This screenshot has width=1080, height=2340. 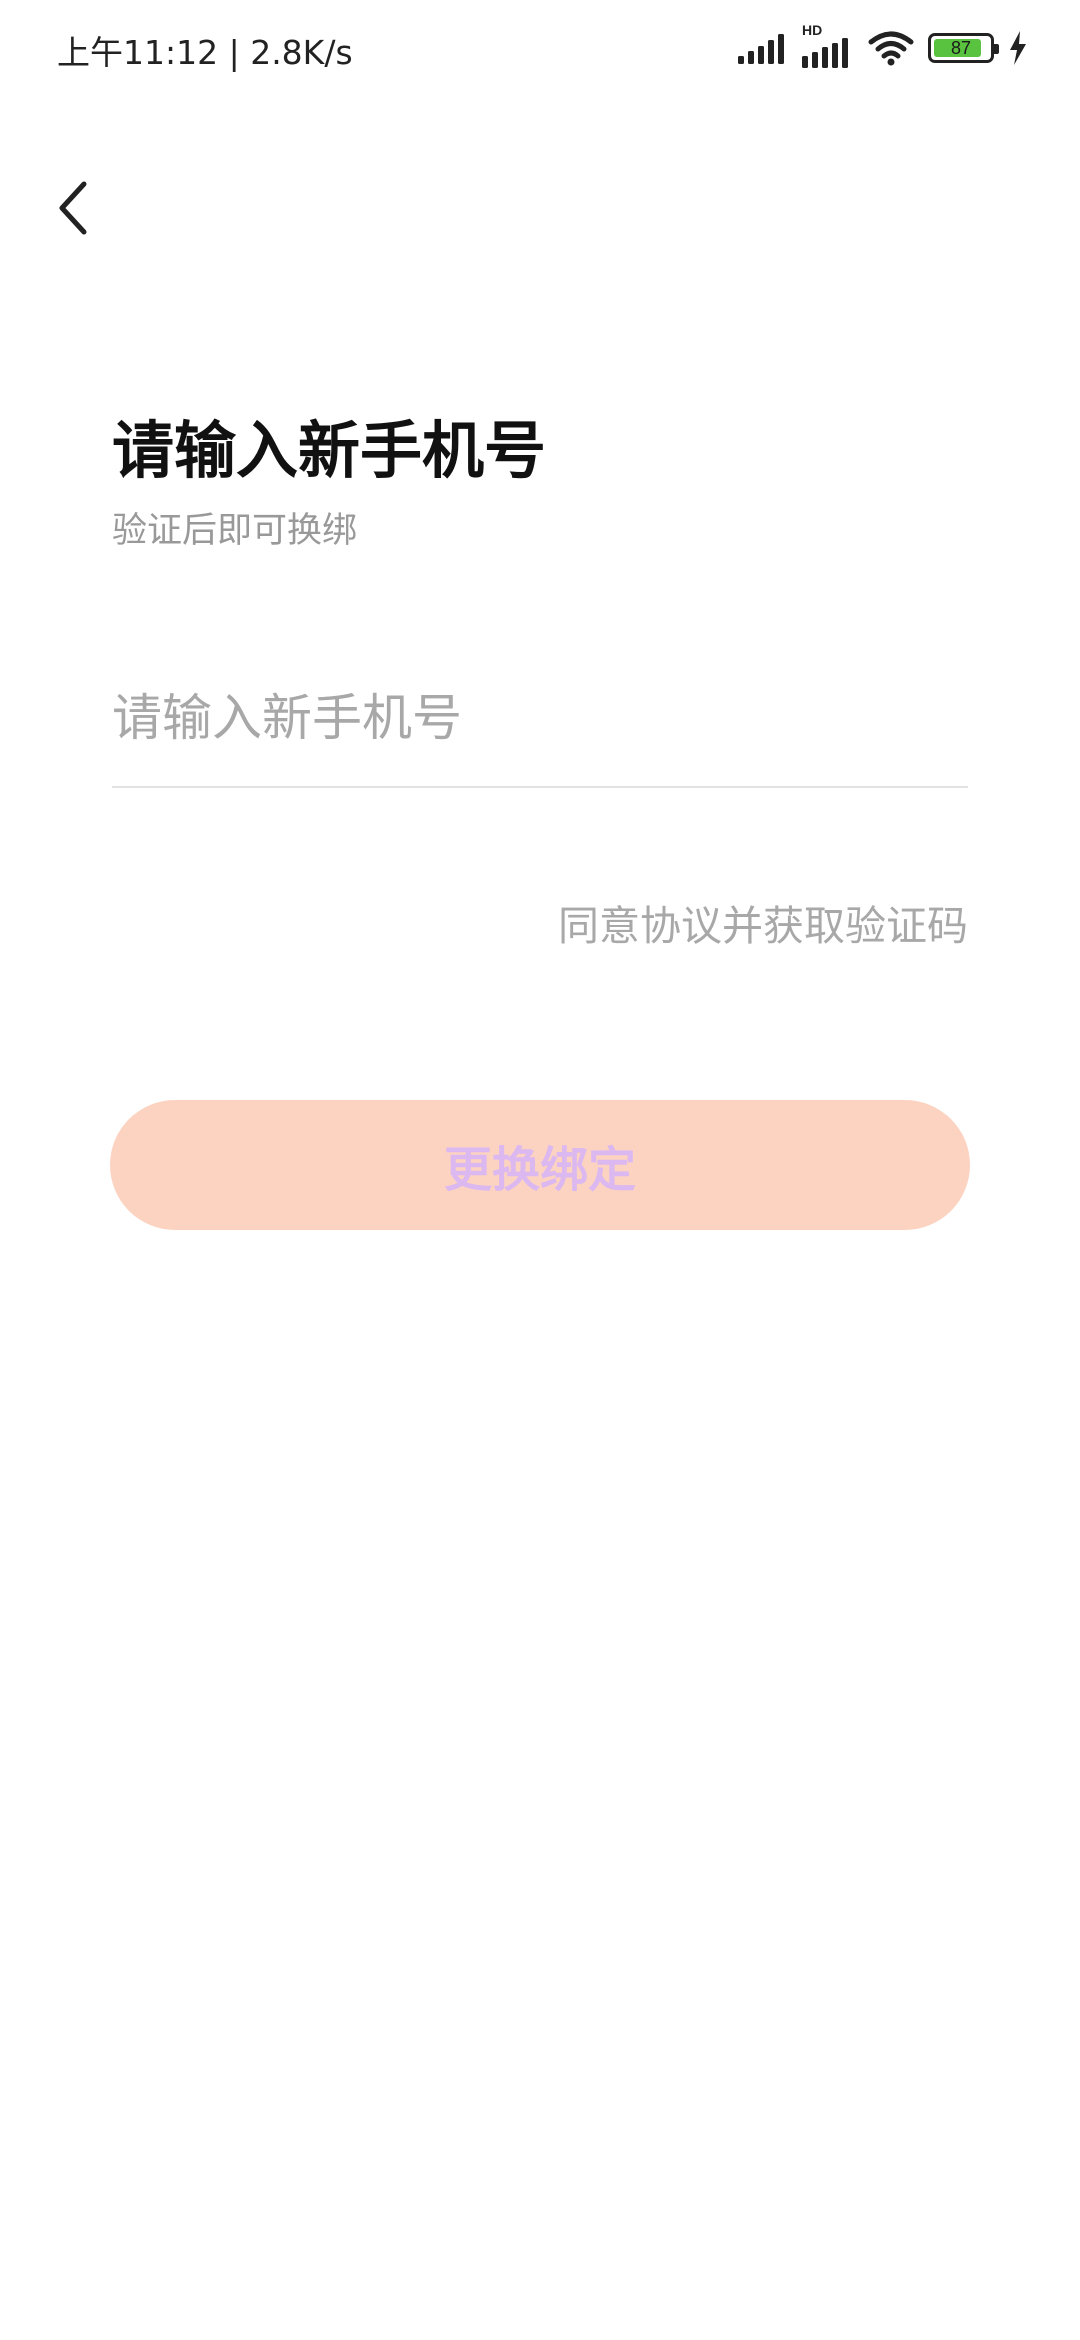 What do you see at coordinates (205, 52) in the screenshot?
I see `status-time-speed: 上午11:12 | 2.8K/s` at bounding box center [205, 52].